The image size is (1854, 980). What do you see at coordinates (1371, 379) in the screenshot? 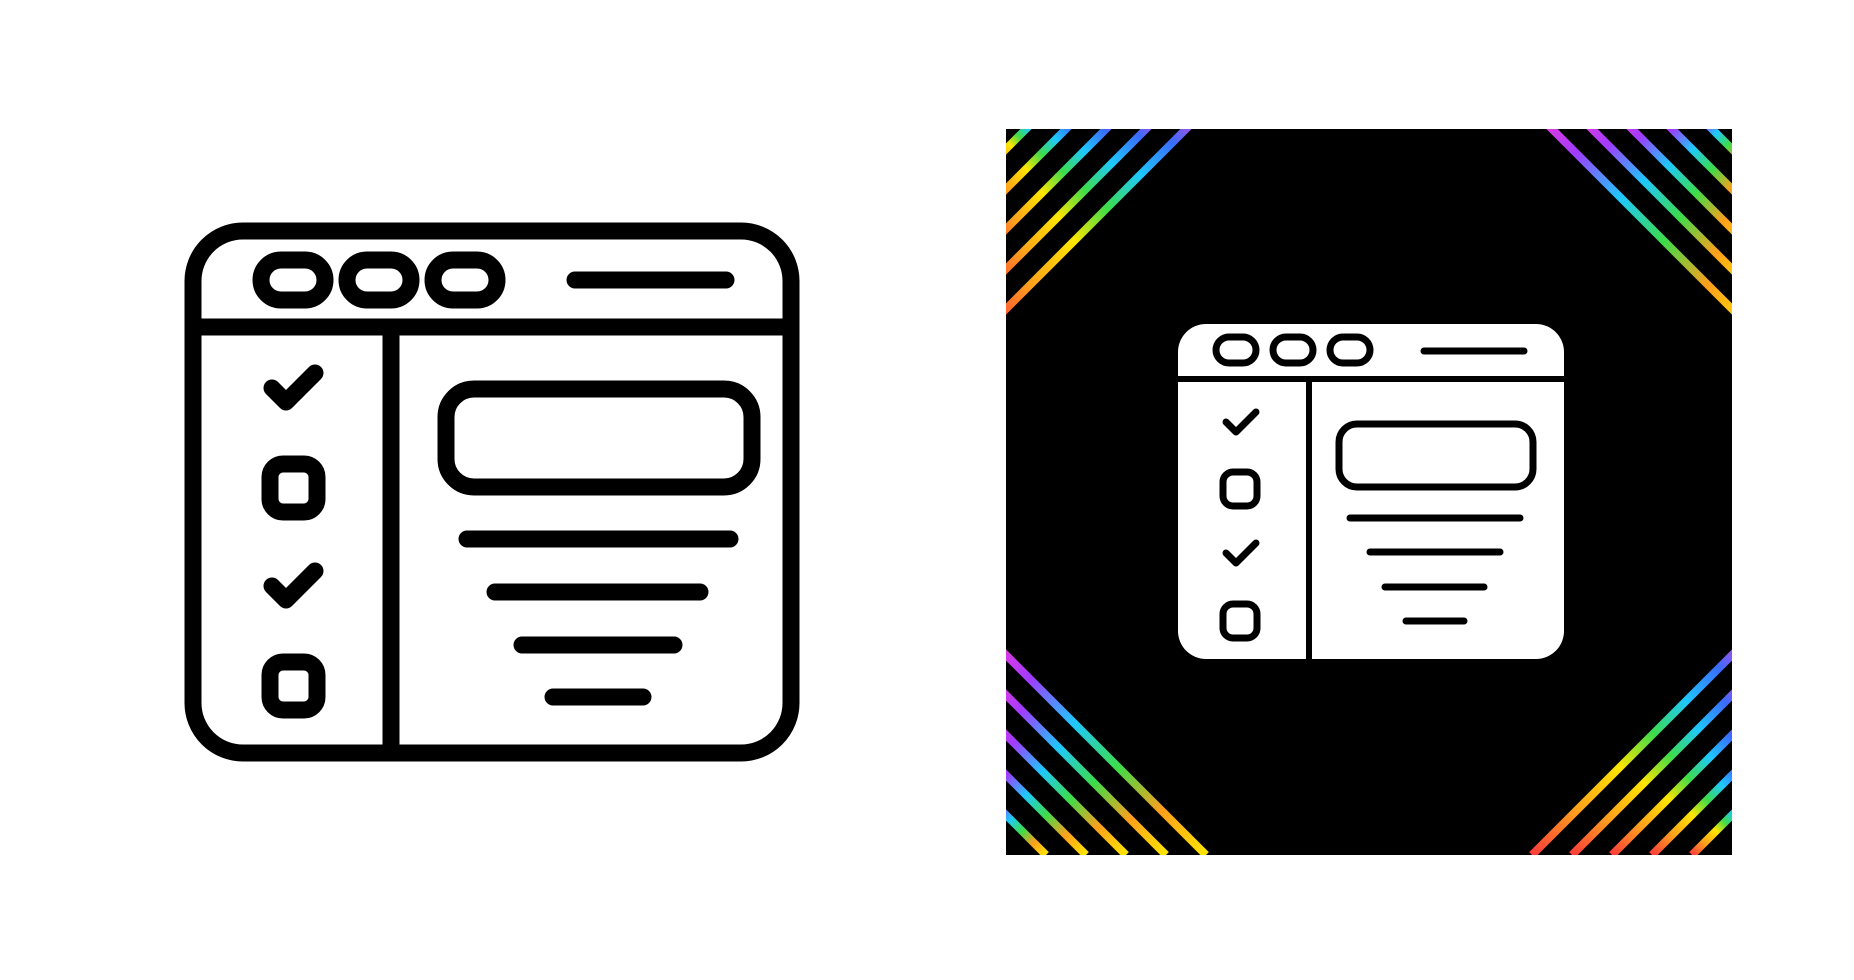
I see `title-bar-divider` at bounding box center [1371, 379].